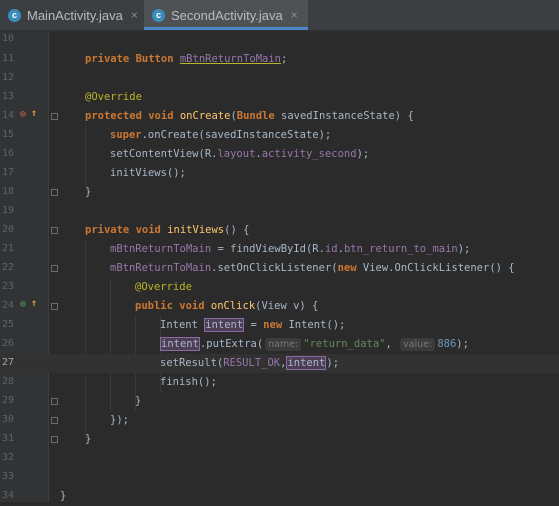 This screenshot has height=506, width=559. What do you see at coordinates (7, 191) in the screenshot?
I see `line-number: 18` at bounding box center [7, 191].